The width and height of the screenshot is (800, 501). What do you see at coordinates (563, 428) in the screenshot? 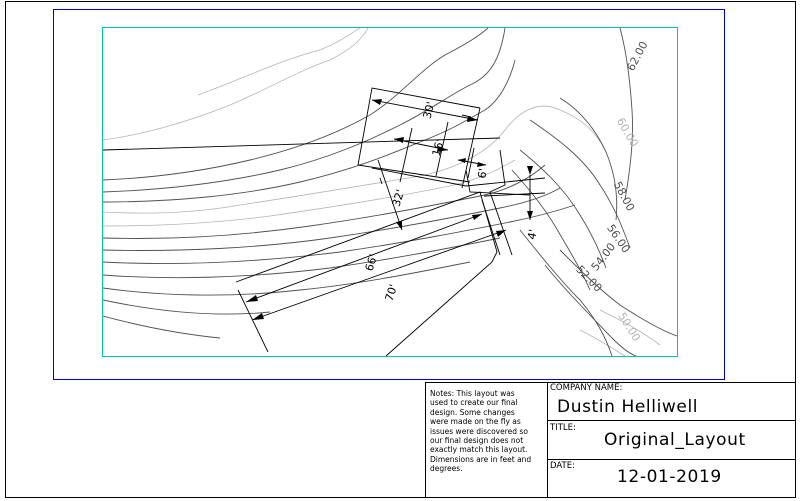
I see `title-label: TITLE:` at bounding box center [563, 428].